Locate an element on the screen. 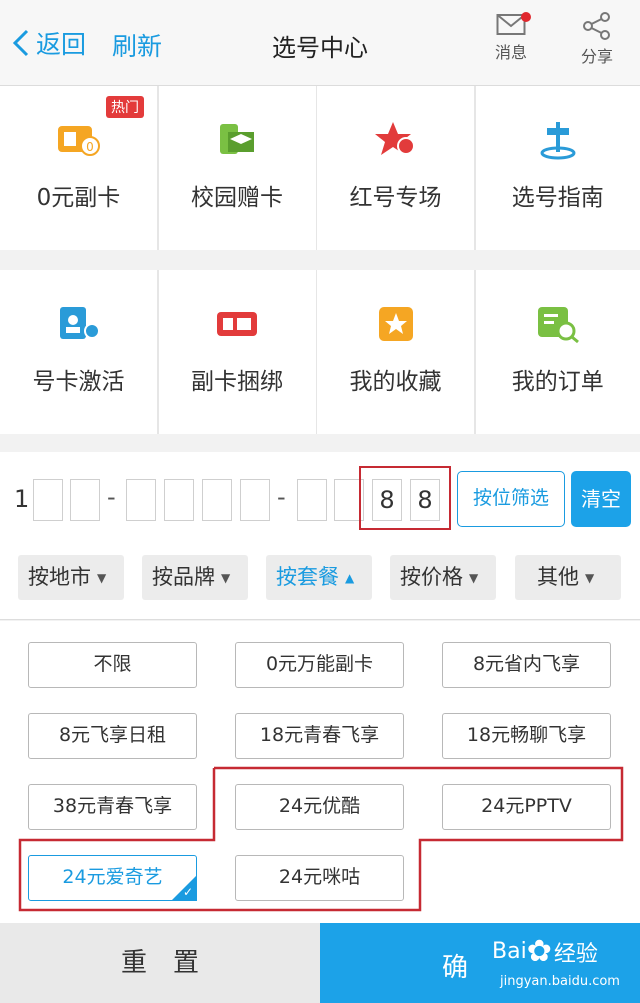 Image resolution: width=640 pixels, height=1003 pixels. paw-icon: ✿ is located at coordinates (539, 951).